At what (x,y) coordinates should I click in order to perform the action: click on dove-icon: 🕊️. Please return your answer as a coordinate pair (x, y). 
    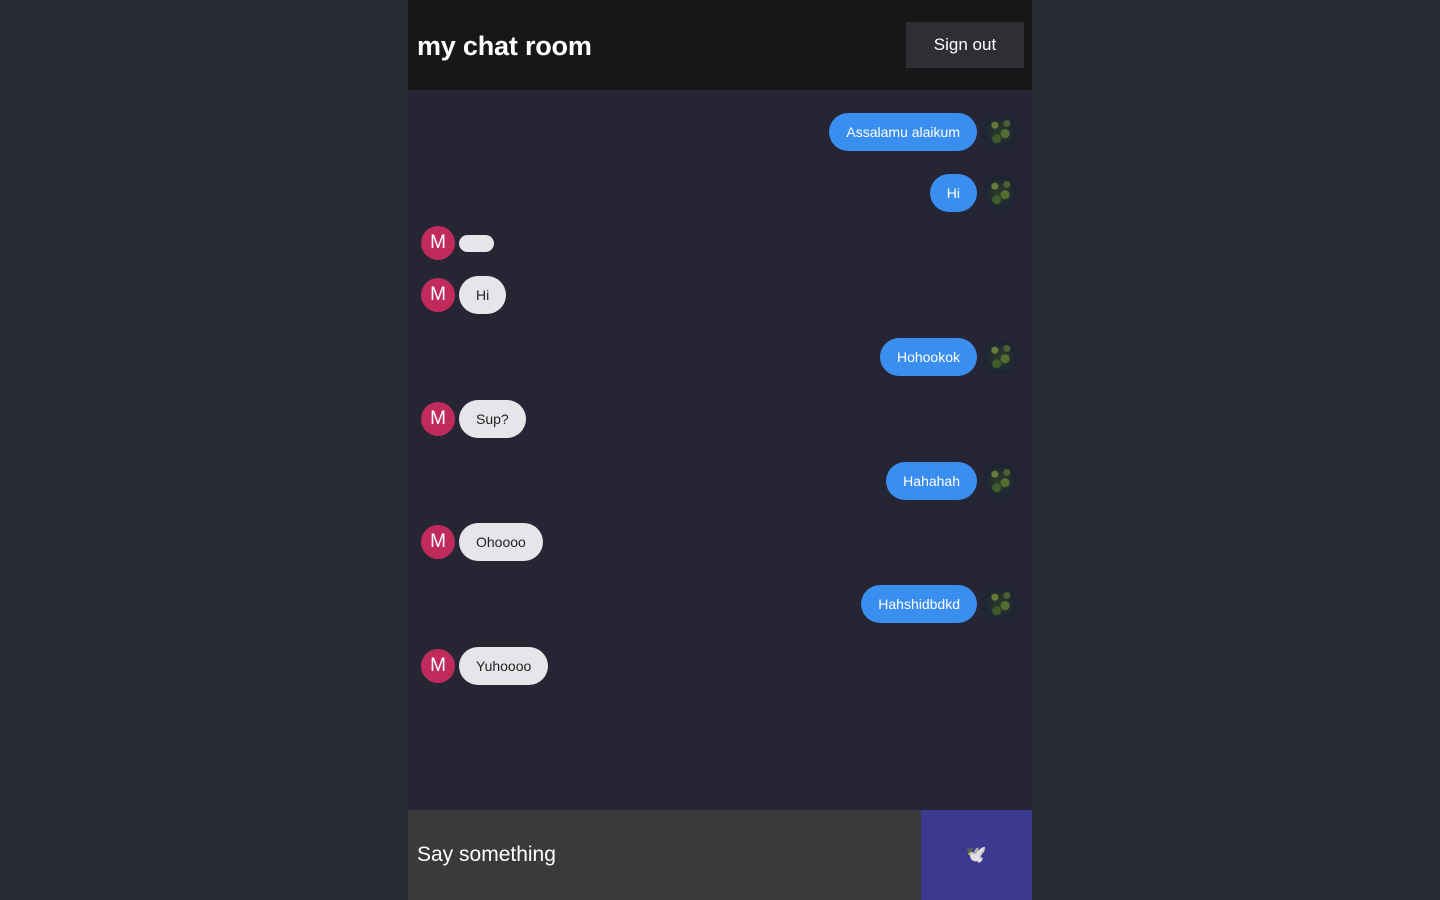
    Looking at the image, I should click on (976, 854).